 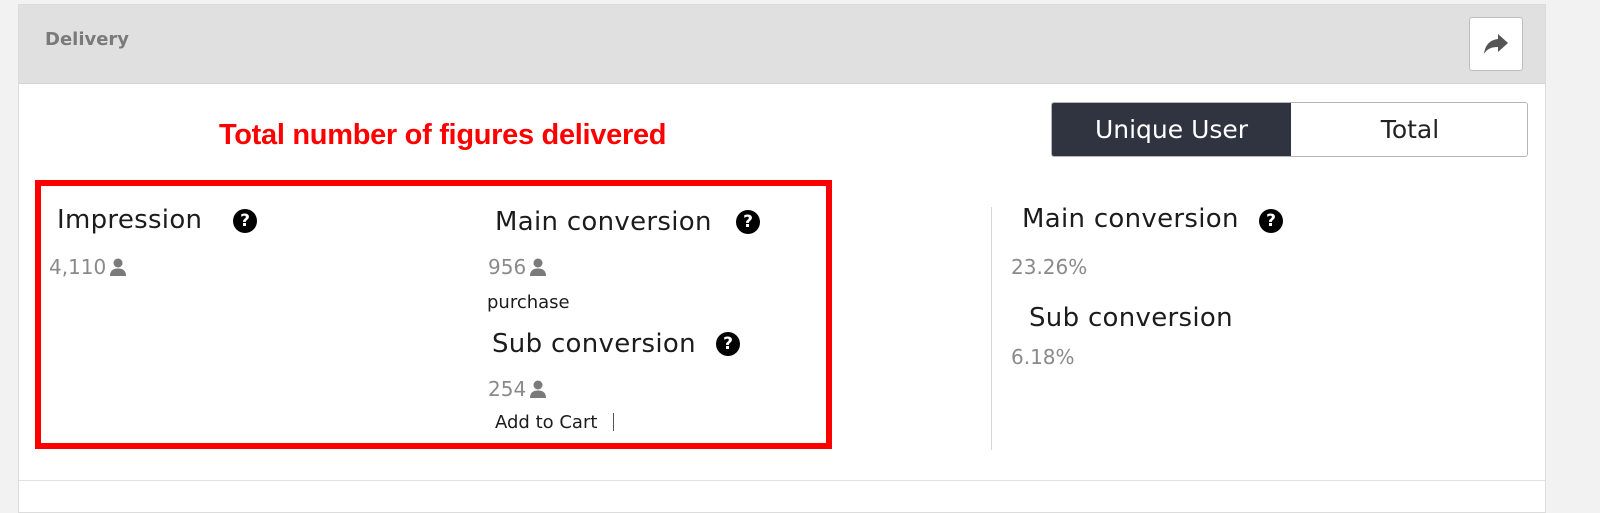 I want to click on main-conversion-value: 956, so click(x=518, y=267).